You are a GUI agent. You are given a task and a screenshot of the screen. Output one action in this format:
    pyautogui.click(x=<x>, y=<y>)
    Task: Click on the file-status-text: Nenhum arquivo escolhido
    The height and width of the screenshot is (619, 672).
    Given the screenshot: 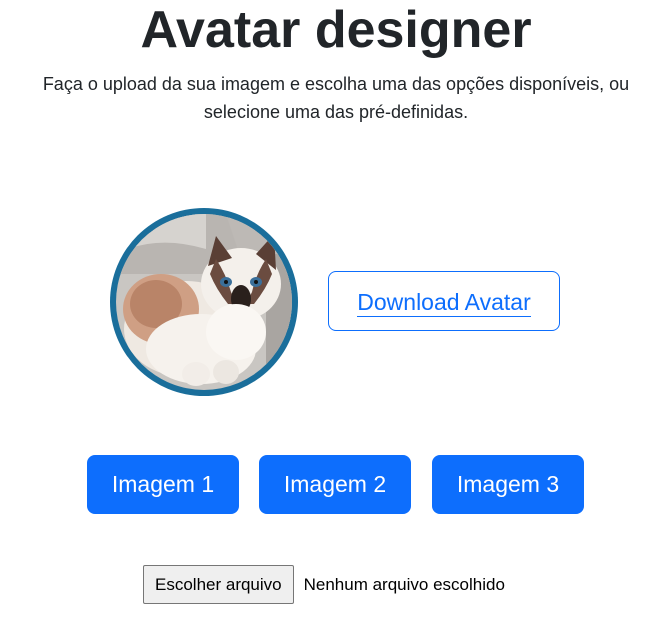 What is the action you would take?
    pyautogui.click(x=404, y=584)
    